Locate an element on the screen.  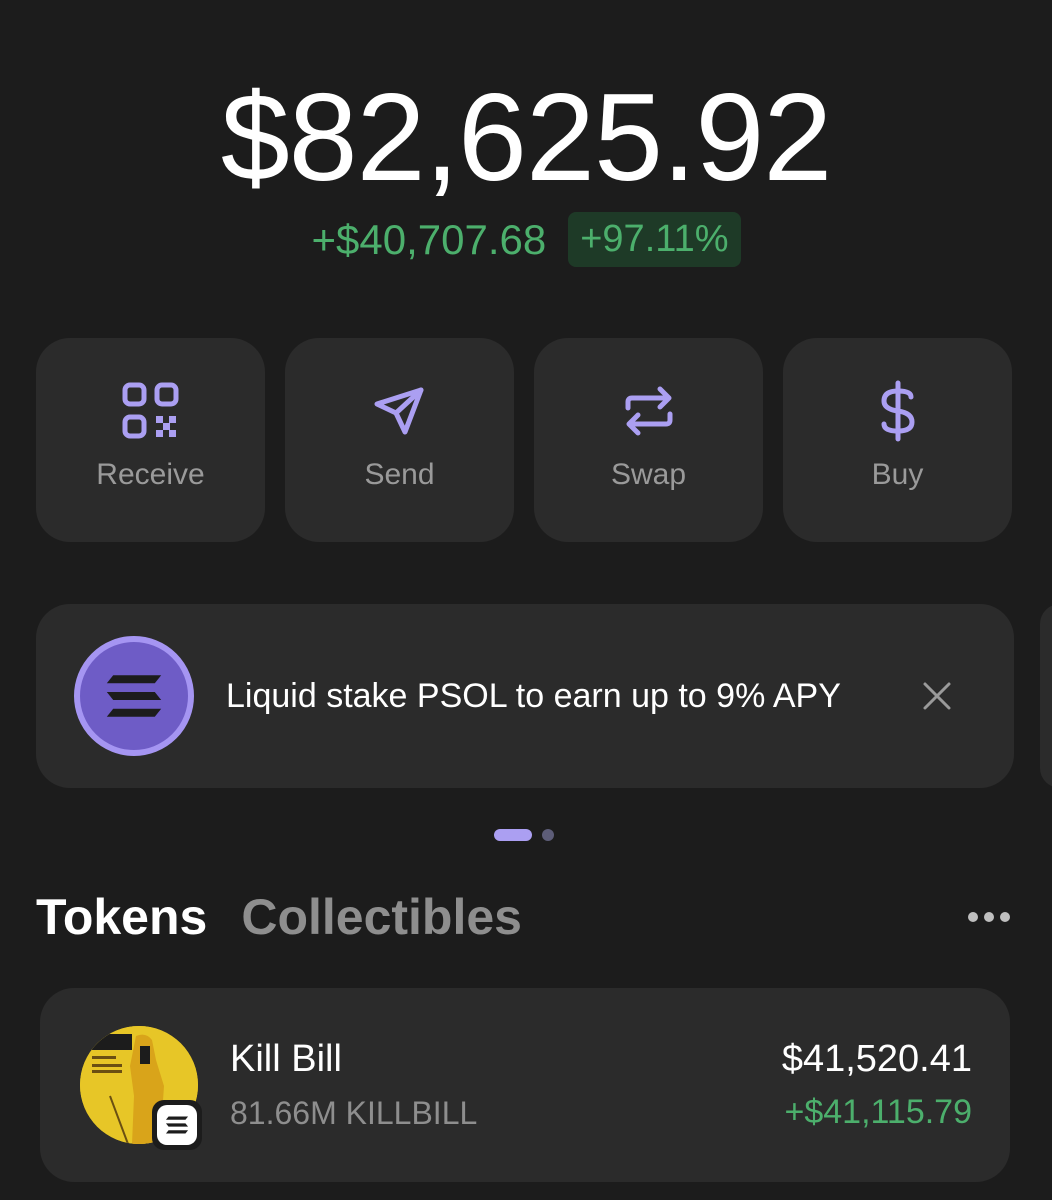
receive-label: Receive is located at coordinates (150, 474).